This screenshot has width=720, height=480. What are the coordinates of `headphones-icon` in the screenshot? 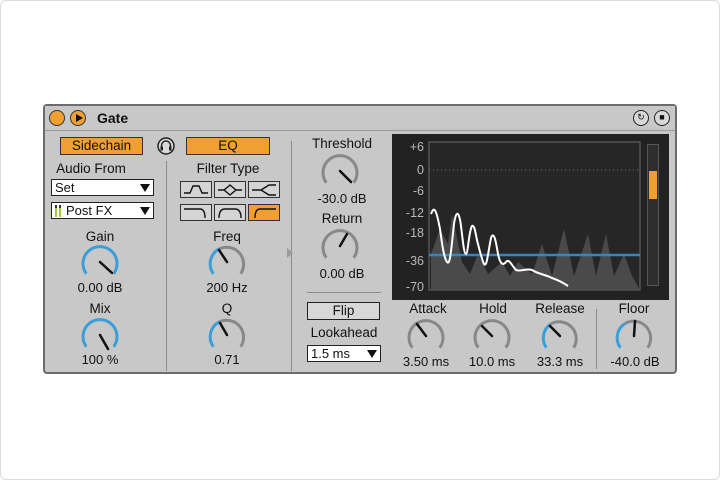 It's located at (166, 146).